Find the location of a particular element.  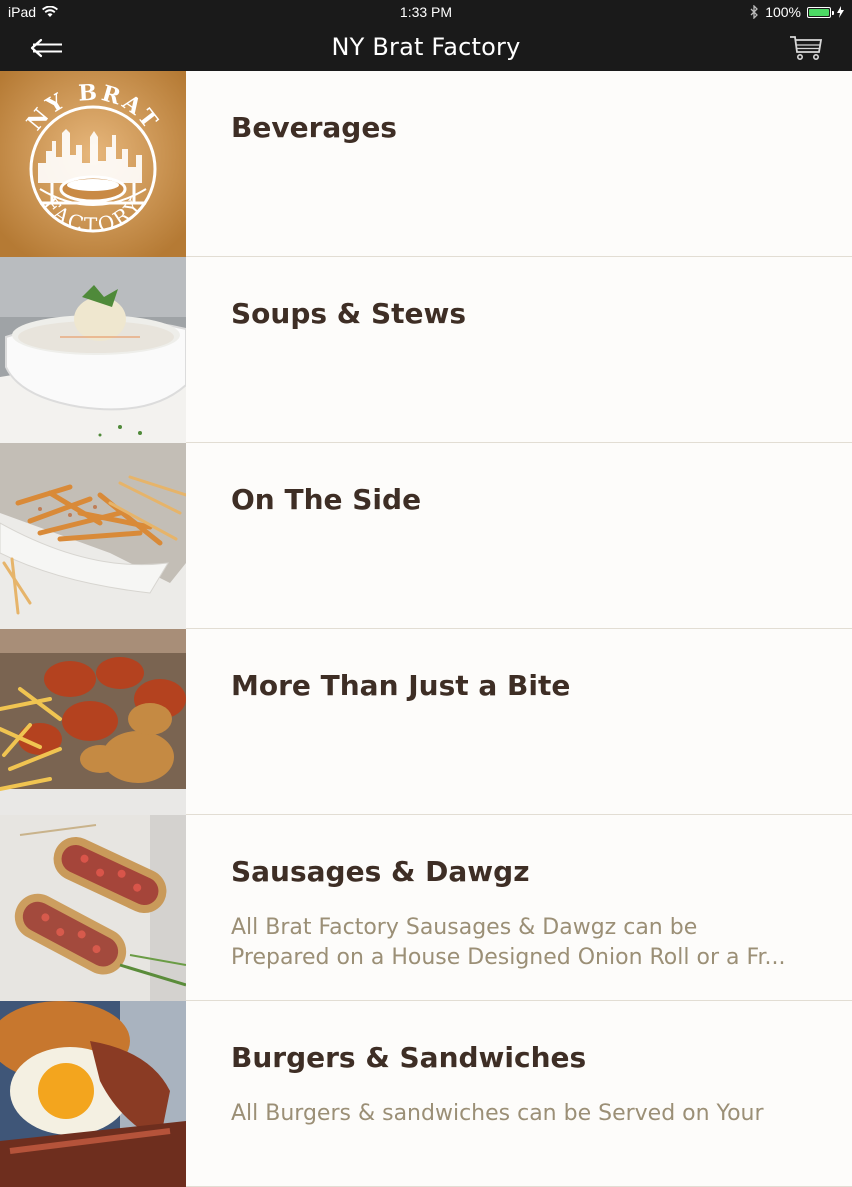

battery-icon is located at coordinates (820, 12).